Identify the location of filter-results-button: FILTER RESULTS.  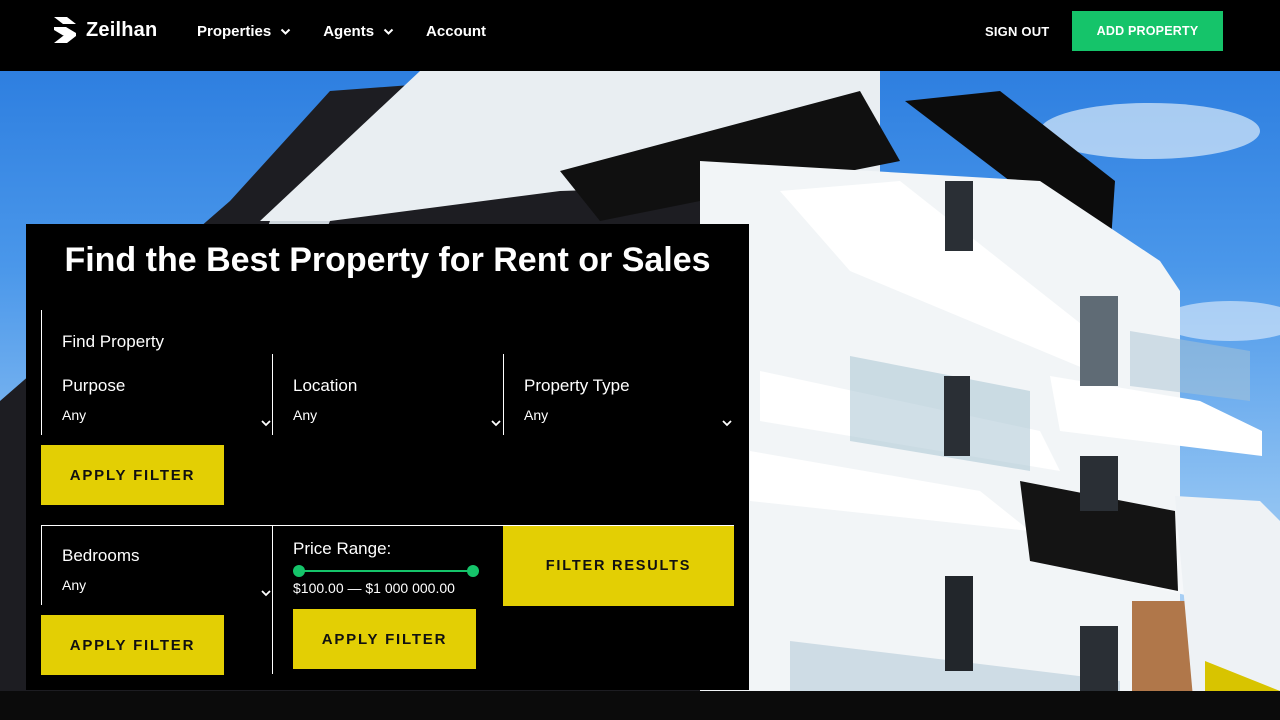
(618, 566).